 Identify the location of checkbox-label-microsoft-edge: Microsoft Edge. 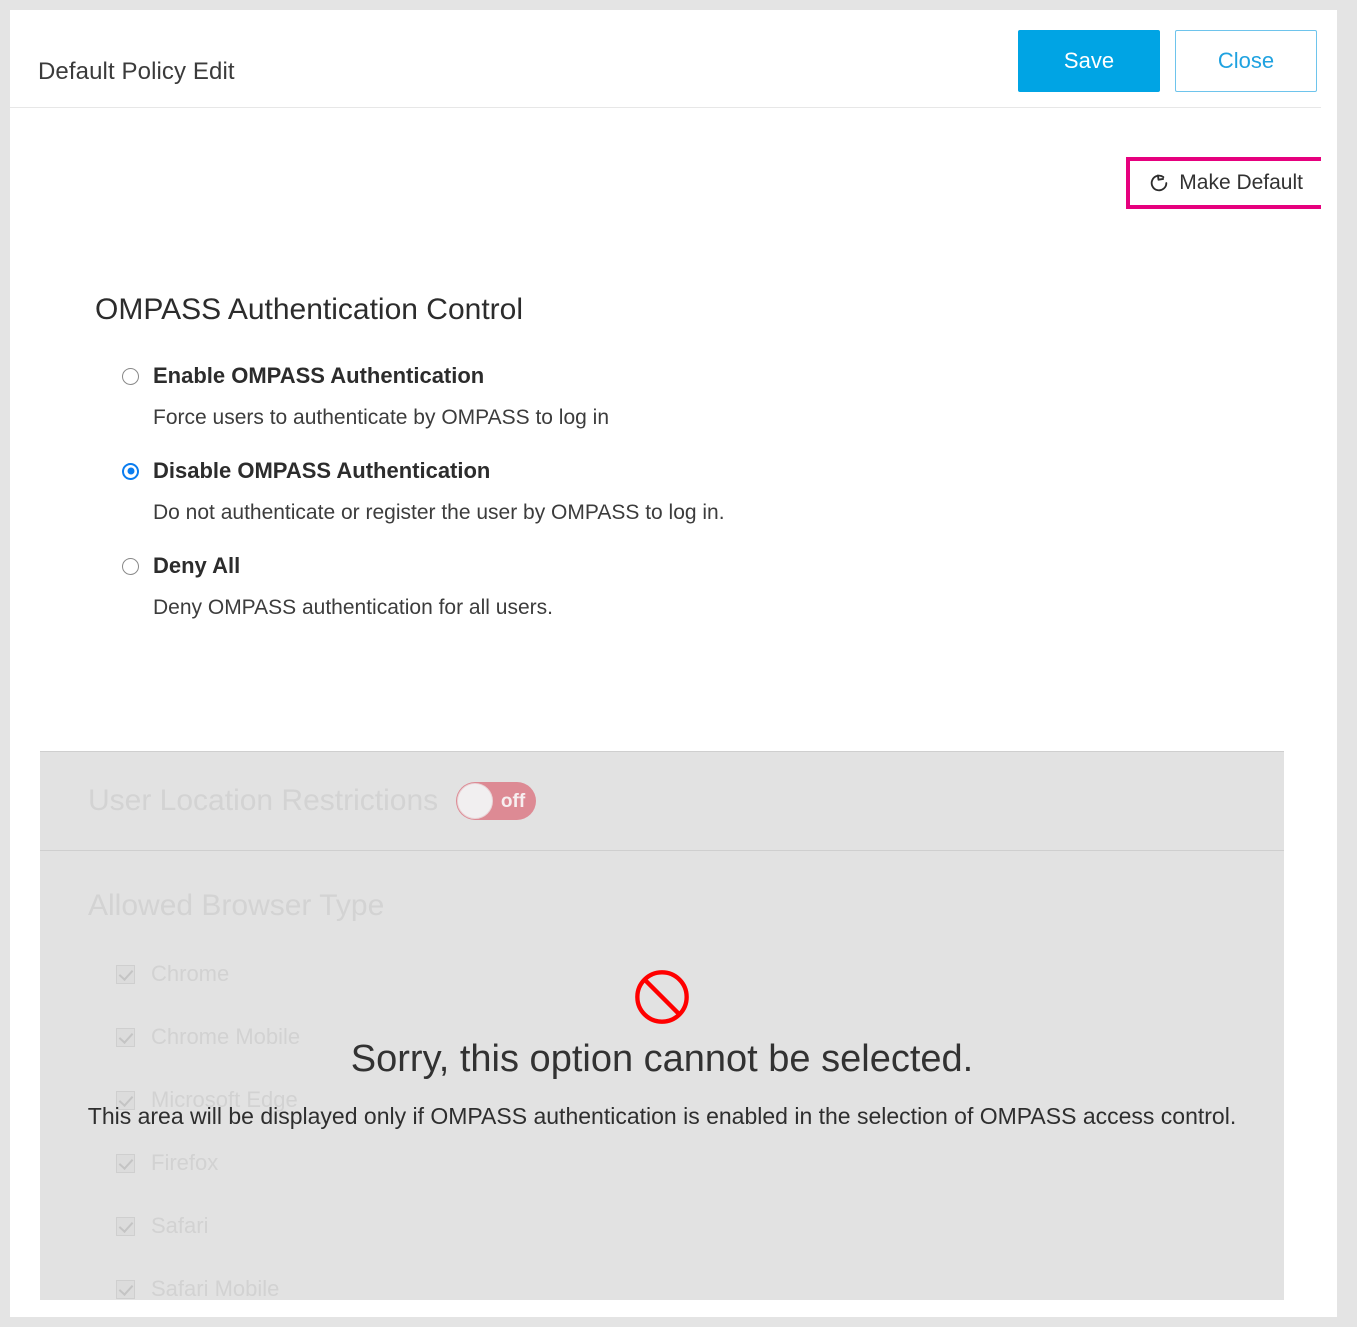
(224, 1099).